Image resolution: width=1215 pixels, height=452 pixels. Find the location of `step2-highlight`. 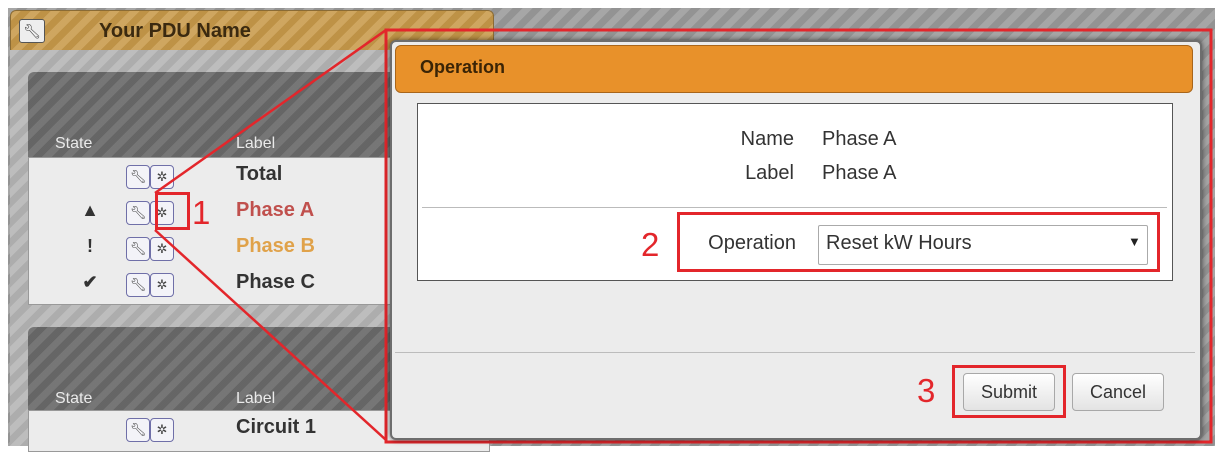

step2-highlight is located at coordinates (918, 242).